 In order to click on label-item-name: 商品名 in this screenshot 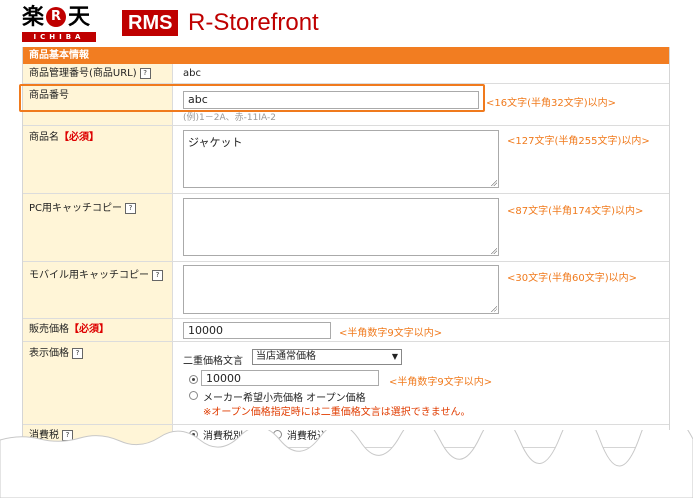, I will do `click(44, 137)`.